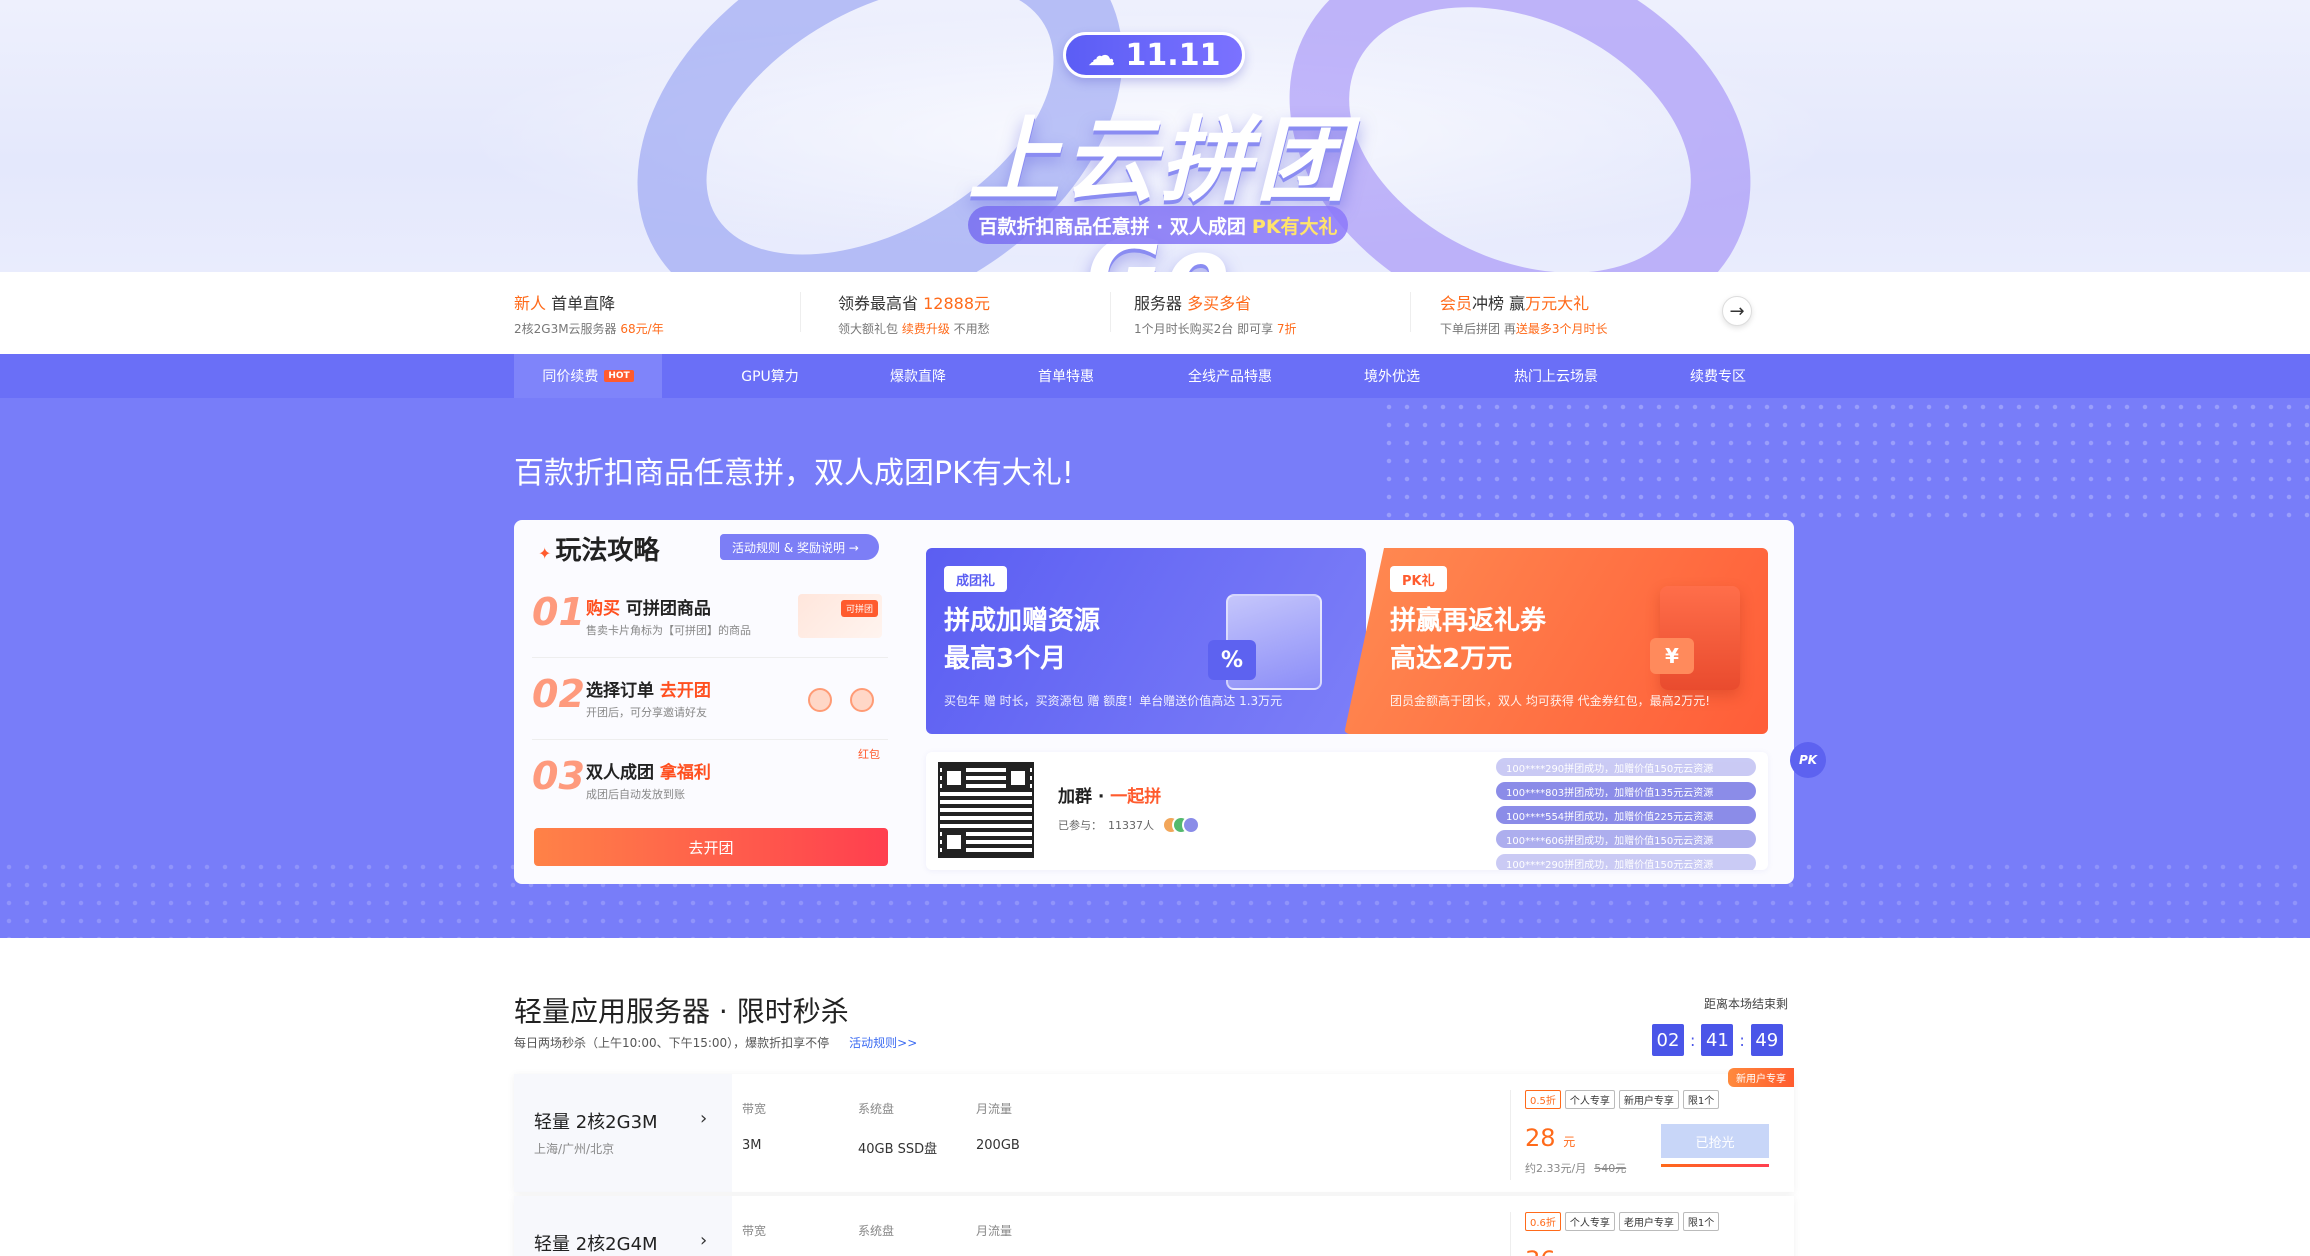 This screenshot has height=1256, width=2310. I want to click on avatar-group, so click(1181, 825).